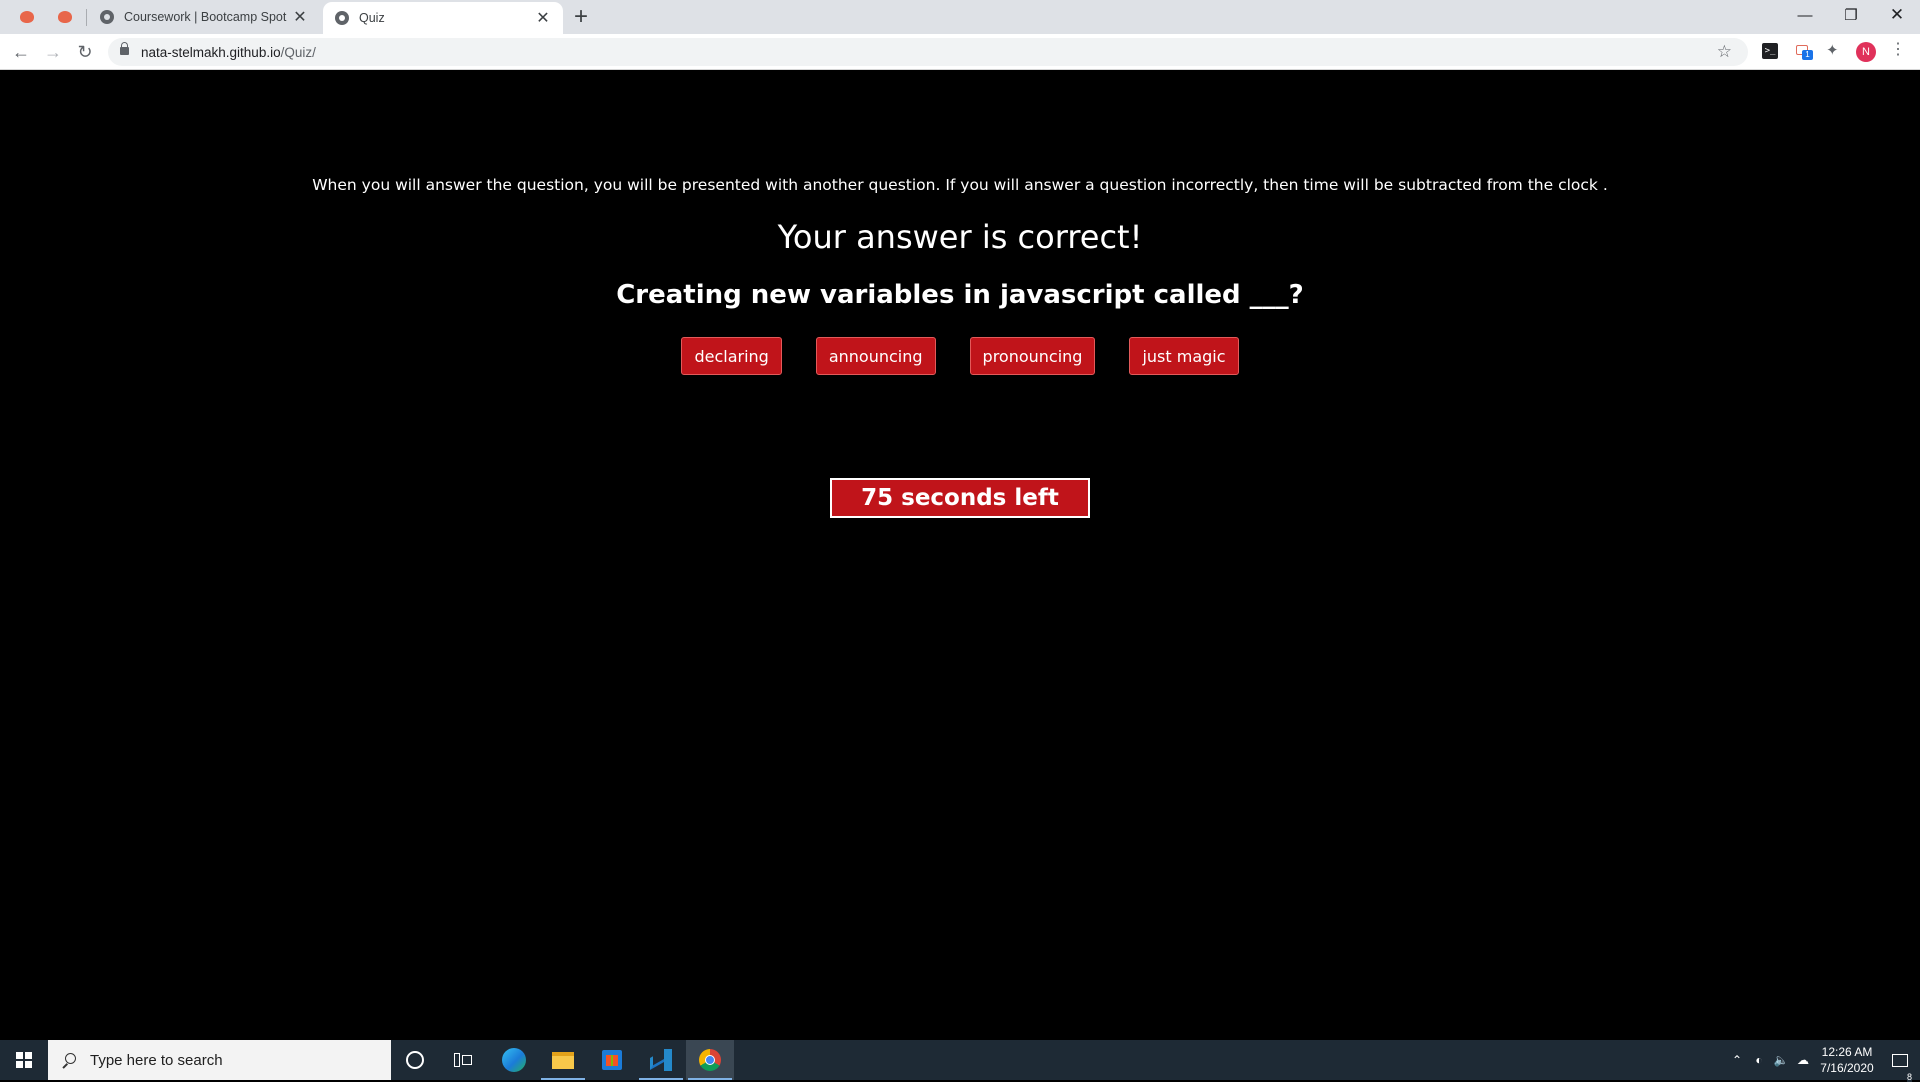 This screenshot has height=1082, width=1920. What do you see at coordinates (1900, 1067) in the screenshot?
I see `action-center-button: 8` at bounding box center [1900, 1067].